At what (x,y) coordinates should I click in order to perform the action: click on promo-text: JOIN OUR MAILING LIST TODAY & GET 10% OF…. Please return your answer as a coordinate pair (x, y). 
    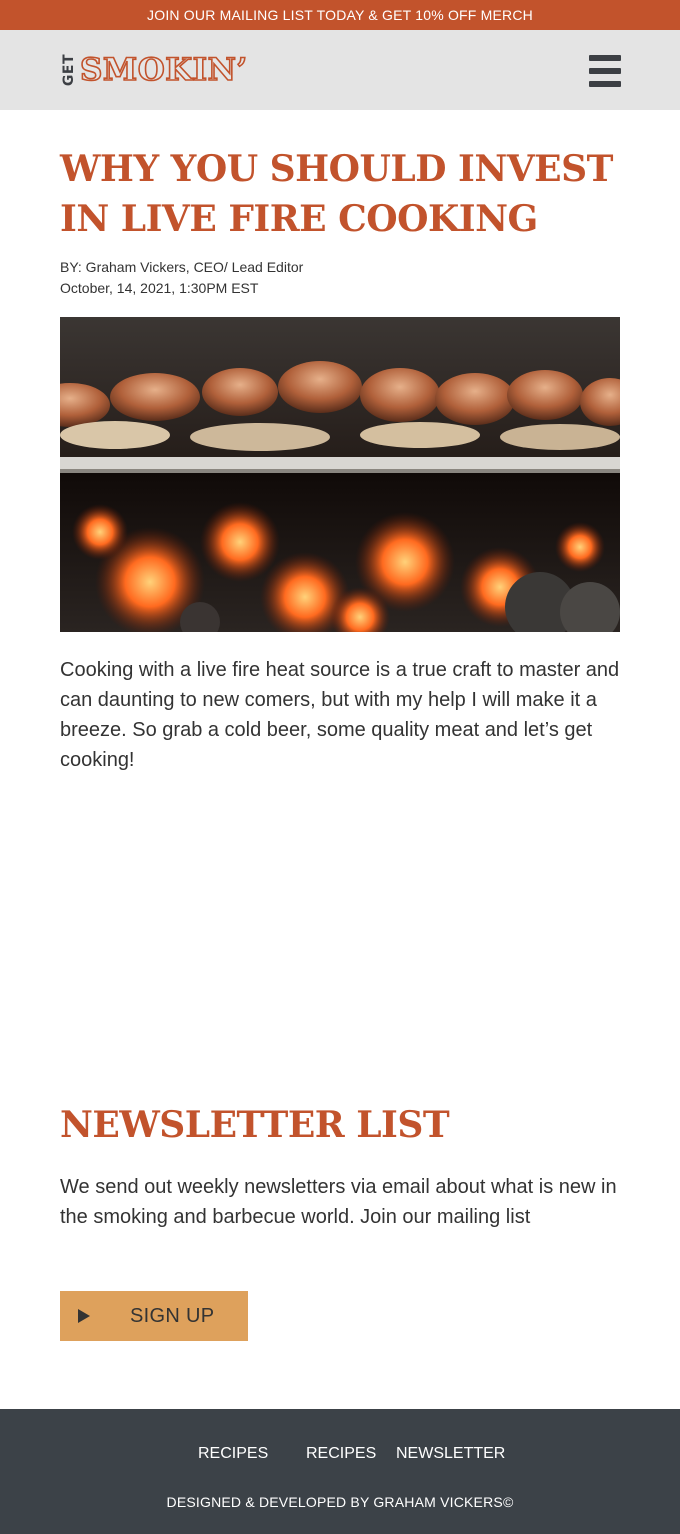
    Looking at the image, I should click on (340, 15).